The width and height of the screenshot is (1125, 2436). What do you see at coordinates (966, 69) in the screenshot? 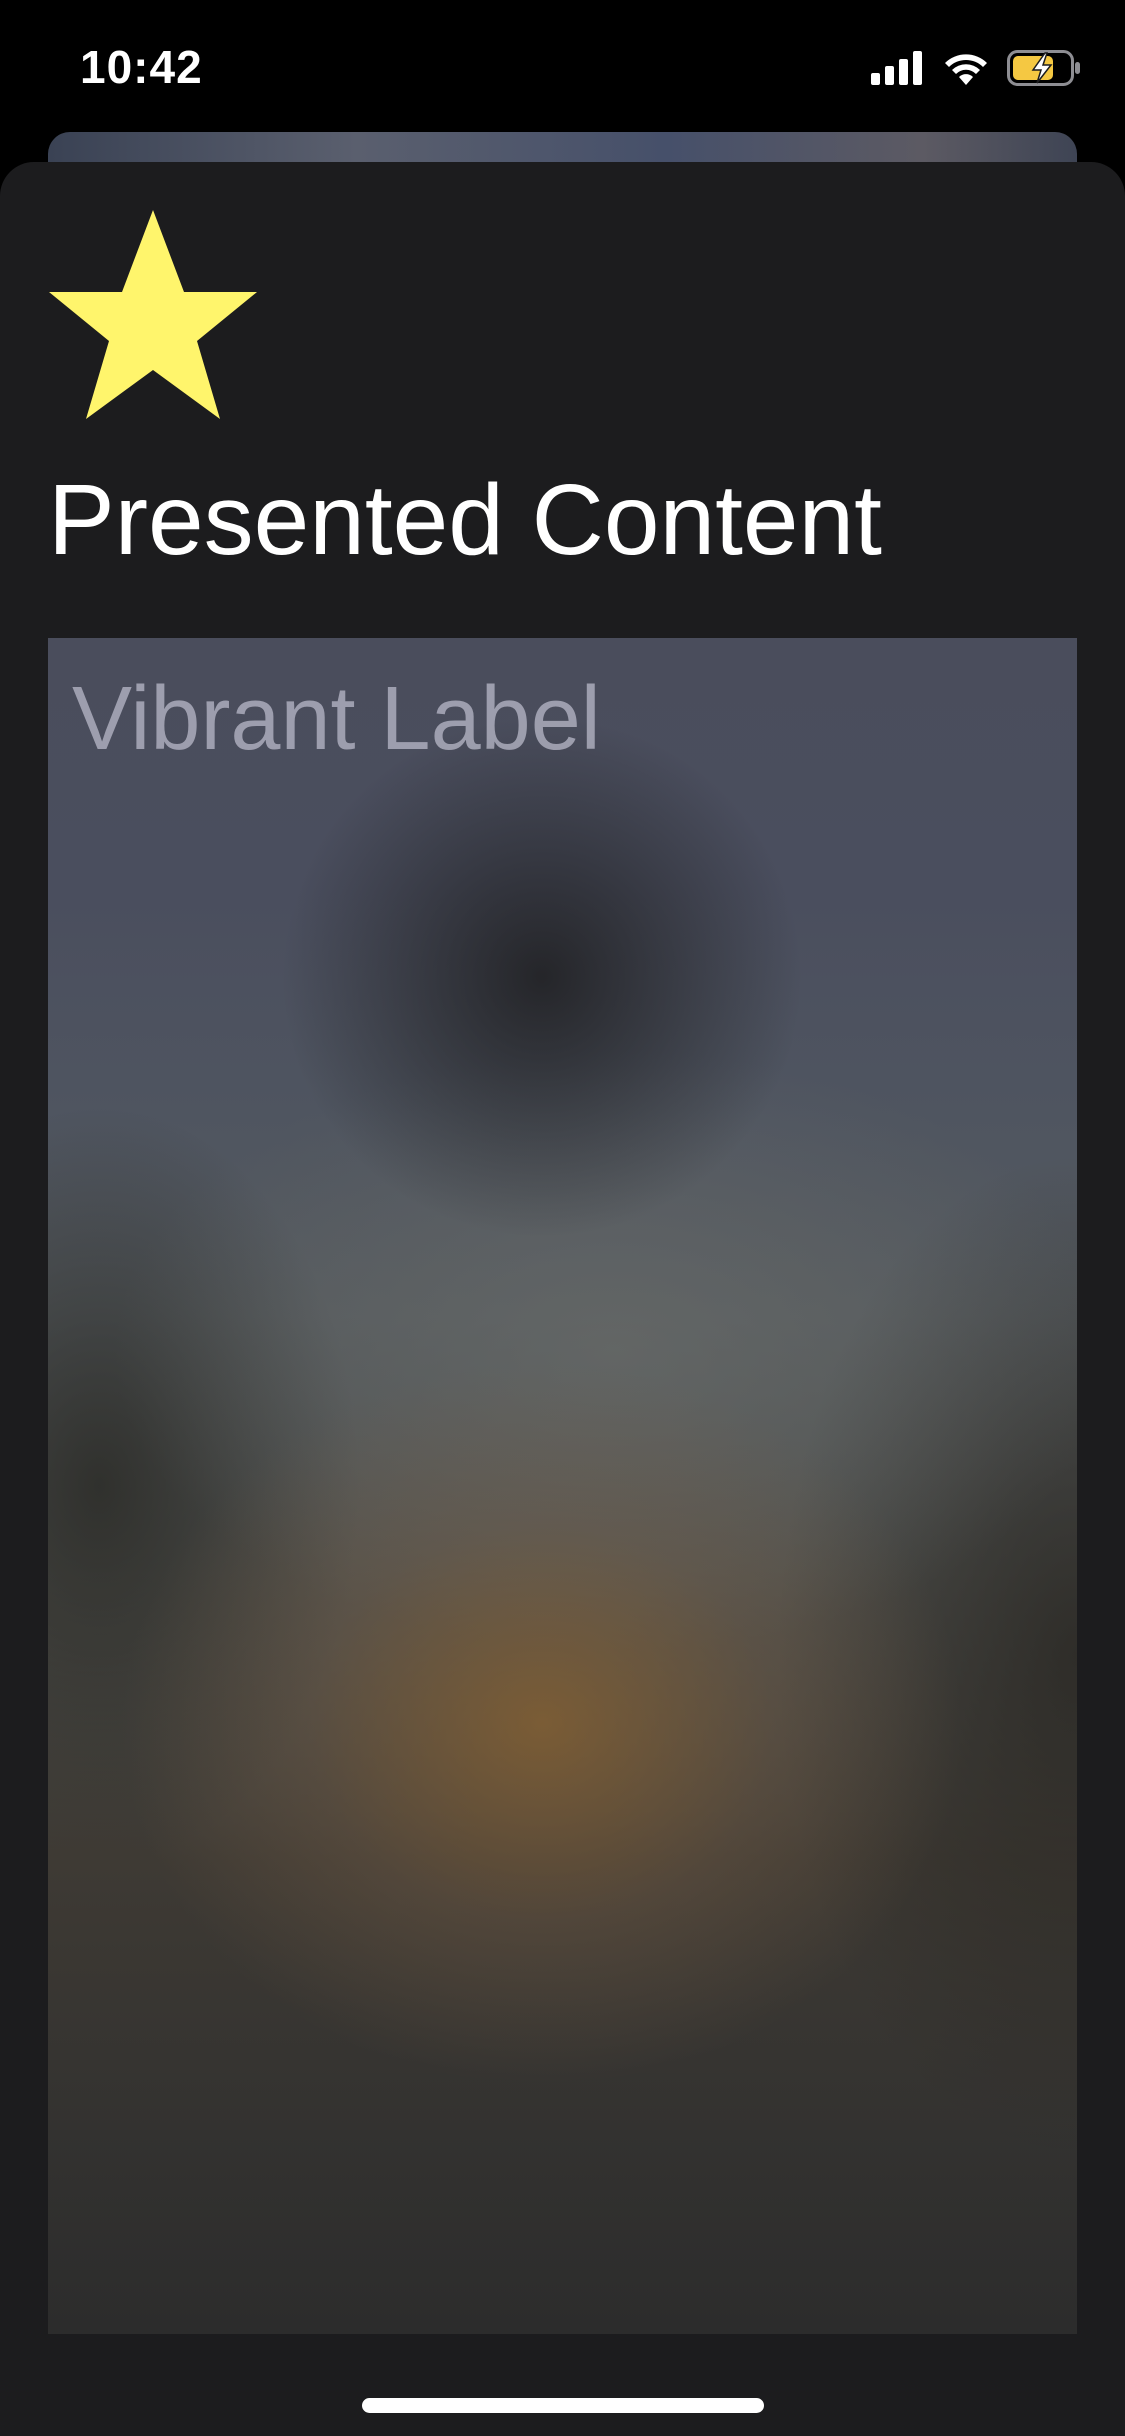
I see `wifi-icon` at bounding box center [966, 69].